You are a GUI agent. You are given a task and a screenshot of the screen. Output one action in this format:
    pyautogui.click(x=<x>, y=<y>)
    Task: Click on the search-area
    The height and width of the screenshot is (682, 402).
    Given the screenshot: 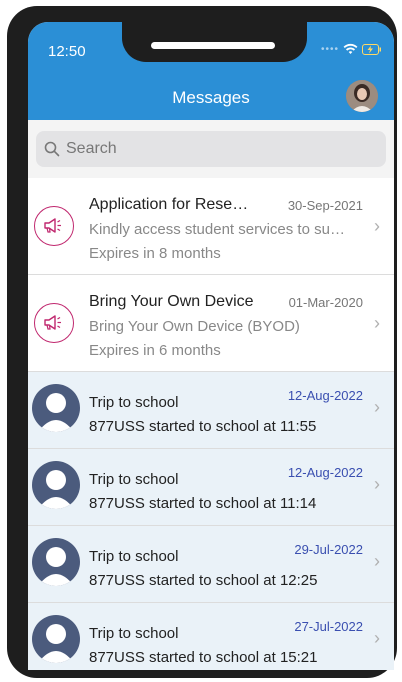 What is the action you would take?
    pyautogui.click(x=211, y=149)
    